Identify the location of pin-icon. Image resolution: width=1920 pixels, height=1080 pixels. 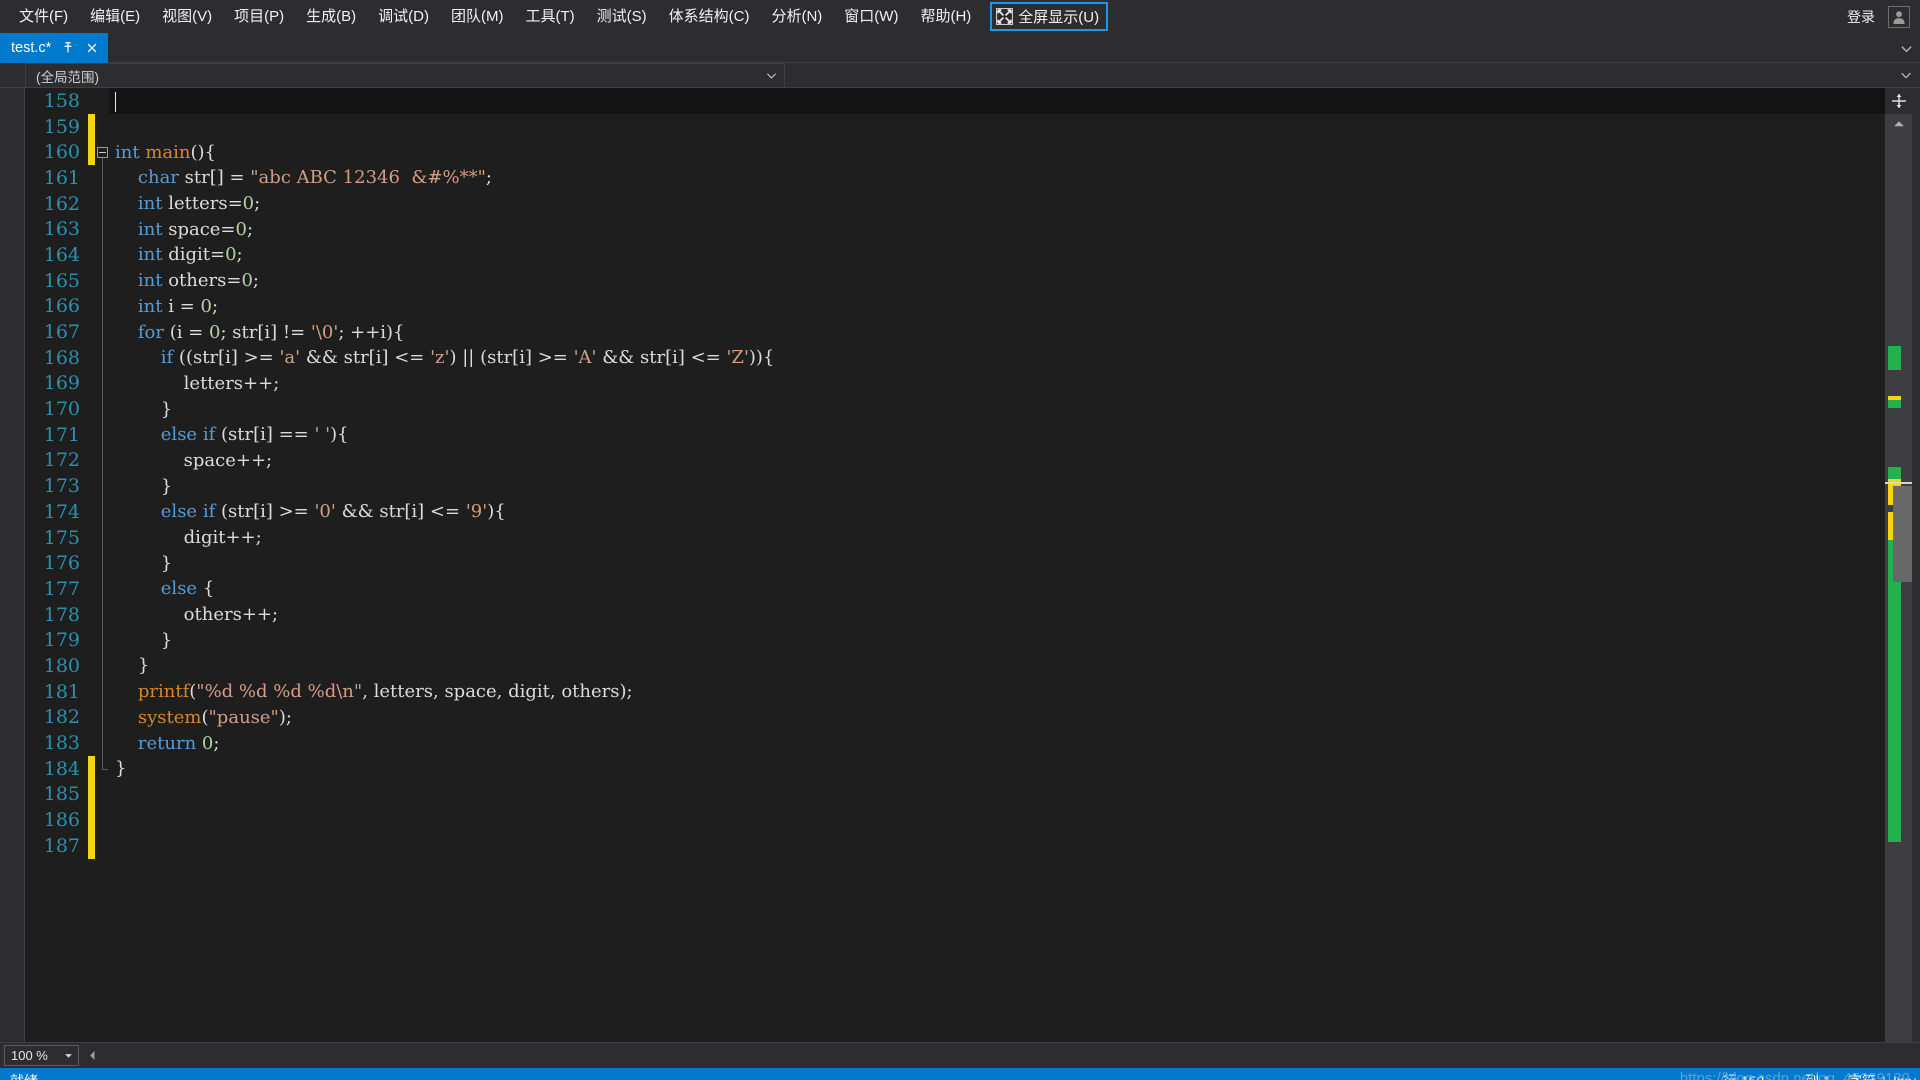
(67, 48).